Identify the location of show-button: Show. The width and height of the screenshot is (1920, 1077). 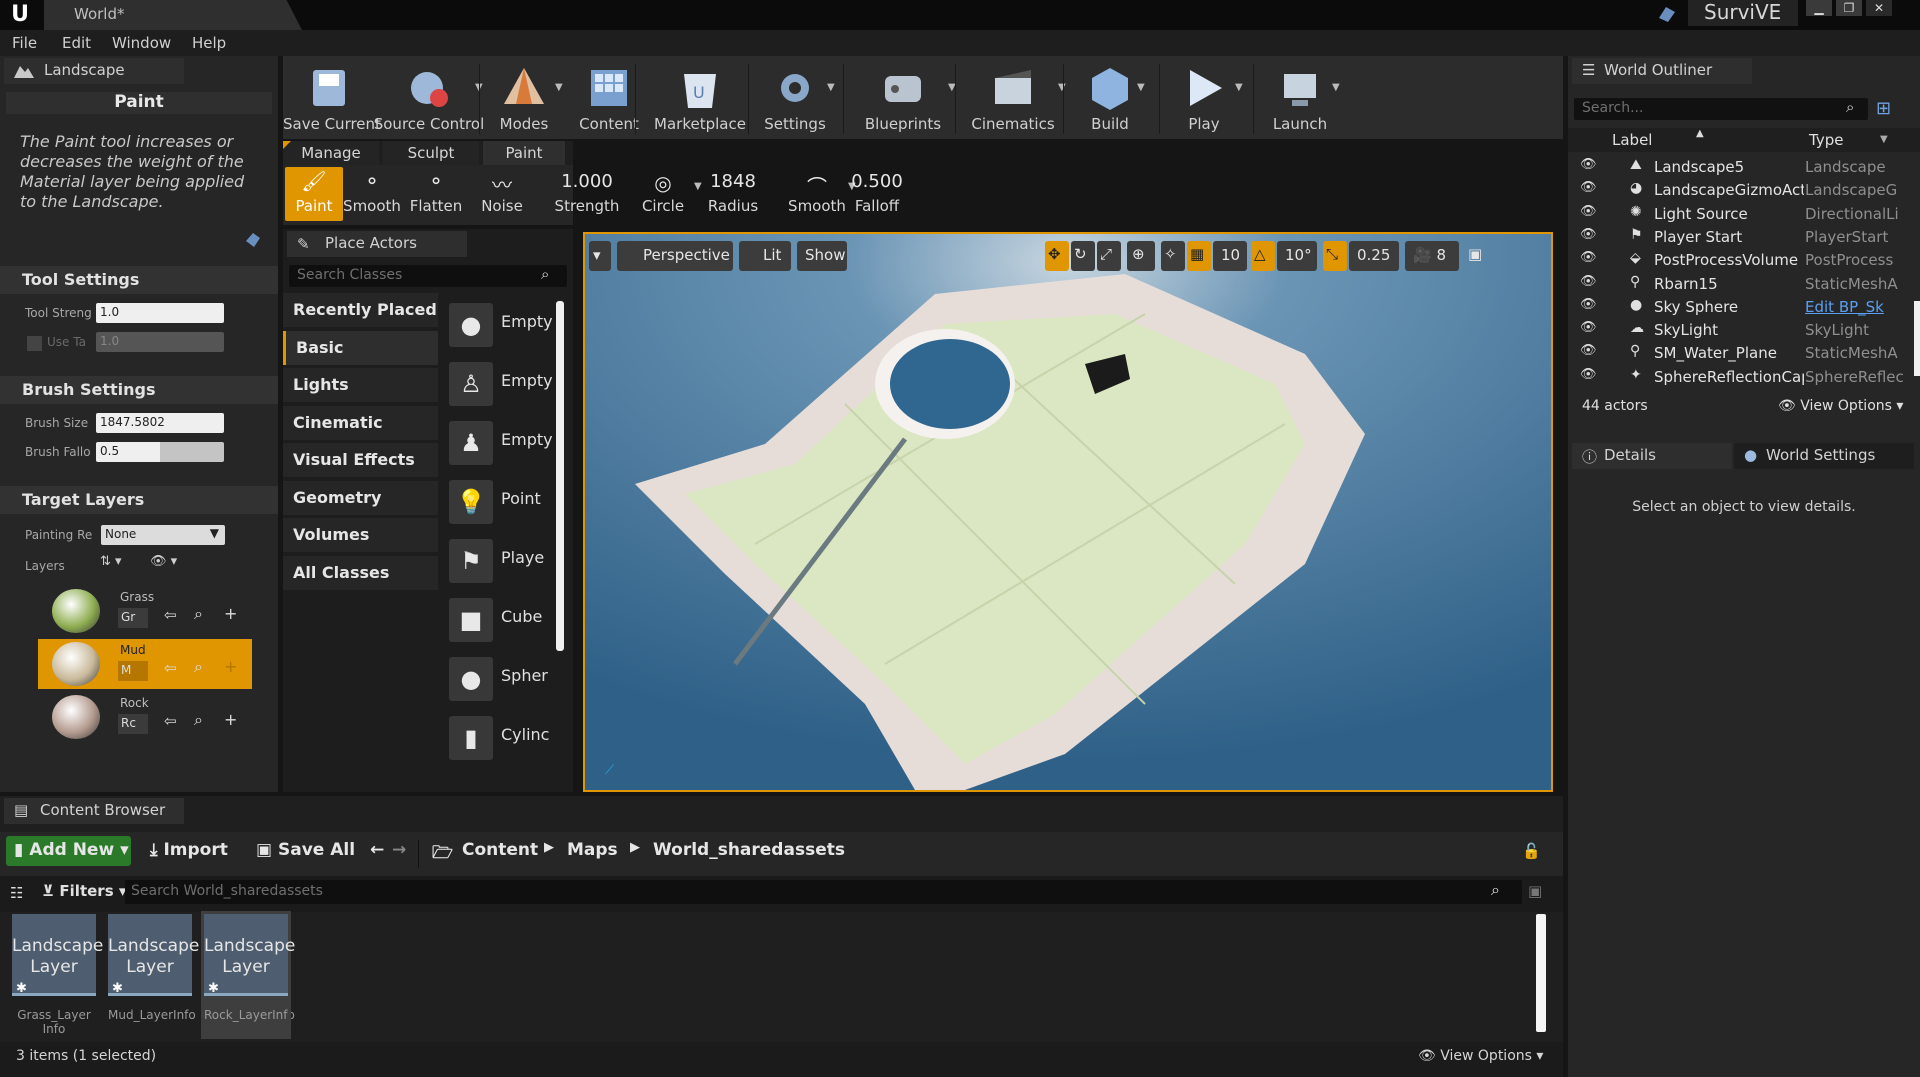
(822, 256).